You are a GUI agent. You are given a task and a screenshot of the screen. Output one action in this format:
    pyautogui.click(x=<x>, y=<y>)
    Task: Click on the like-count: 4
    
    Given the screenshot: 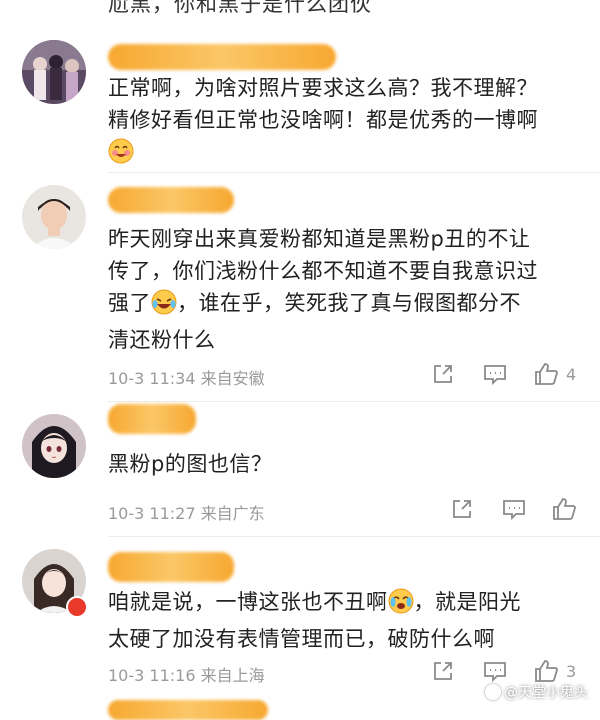 What is the action you would take?
    pyautogui.click(x=571, y=374)
    